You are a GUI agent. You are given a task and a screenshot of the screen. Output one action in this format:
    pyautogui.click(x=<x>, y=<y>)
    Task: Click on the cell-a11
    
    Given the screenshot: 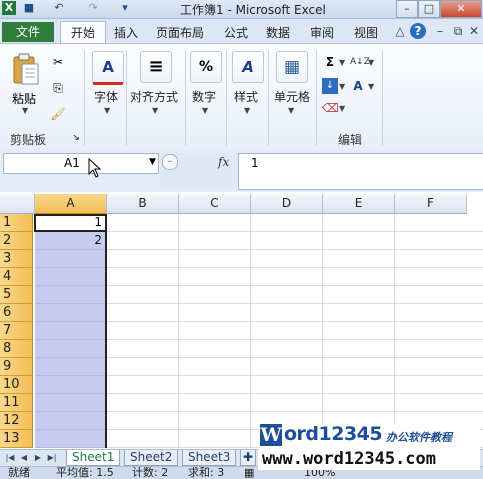 What is the action you would take?
    pyautogui.click(x=70, y=403)
    